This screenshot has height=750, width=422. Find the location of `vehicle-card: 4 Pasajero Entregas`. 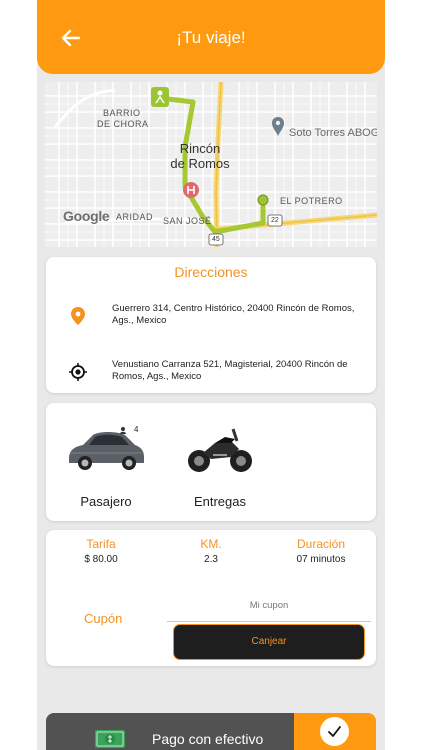

vehicle-card: 4 Pasajero Entregas is located at coordinates (211, 462).